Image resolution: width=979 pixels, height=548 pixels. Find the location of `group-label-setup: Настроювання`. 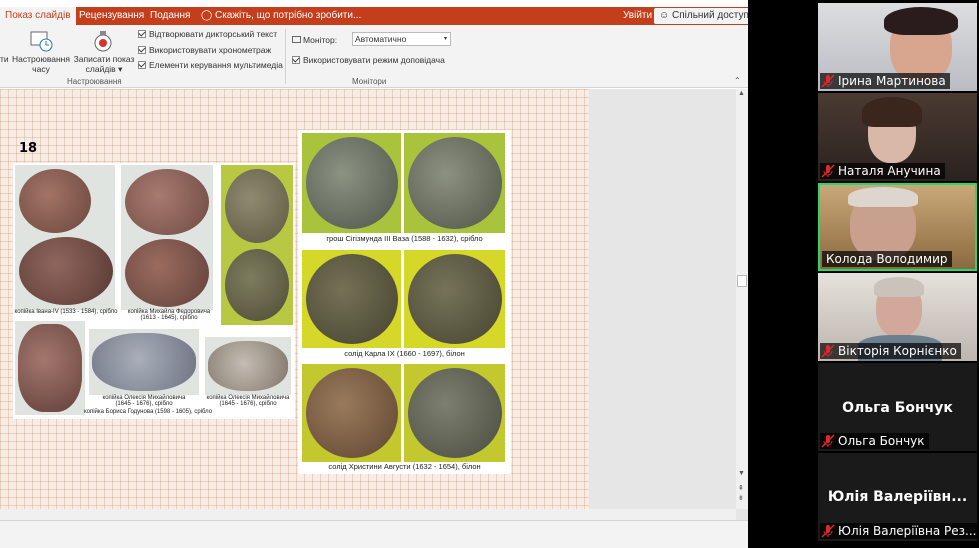

group-label-setup: Настроювання is located at coordinates (94, 81).